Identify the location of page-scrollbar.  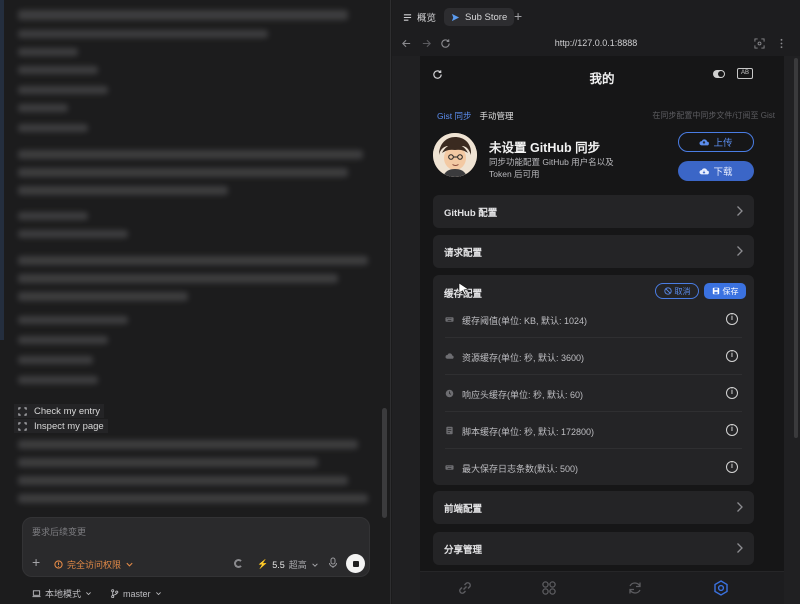
(796, 248).